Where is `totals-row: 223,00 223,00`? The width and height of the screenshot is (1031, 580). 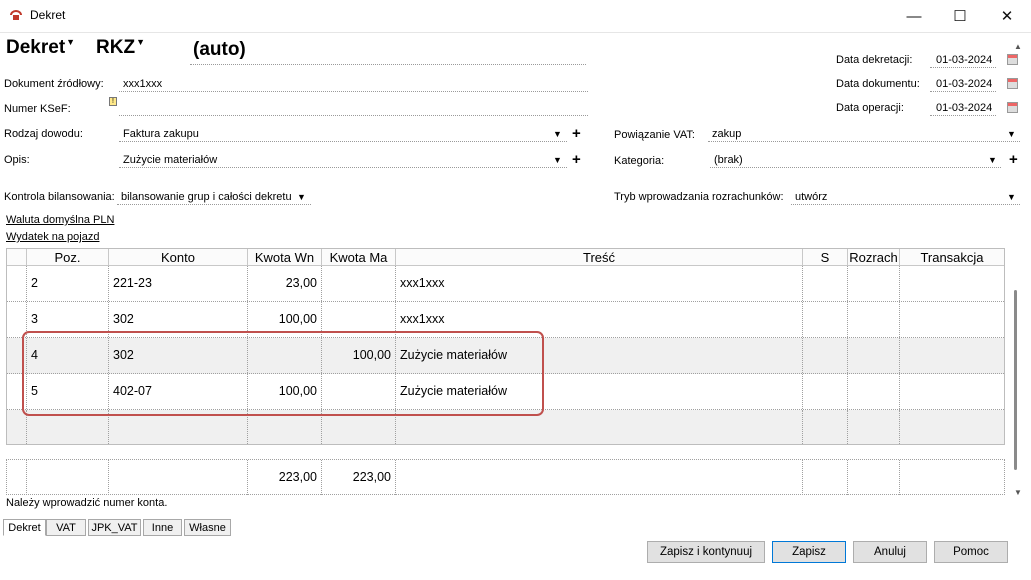
totals-row: 223,00 223,00 is located at coordinates (505, 477).